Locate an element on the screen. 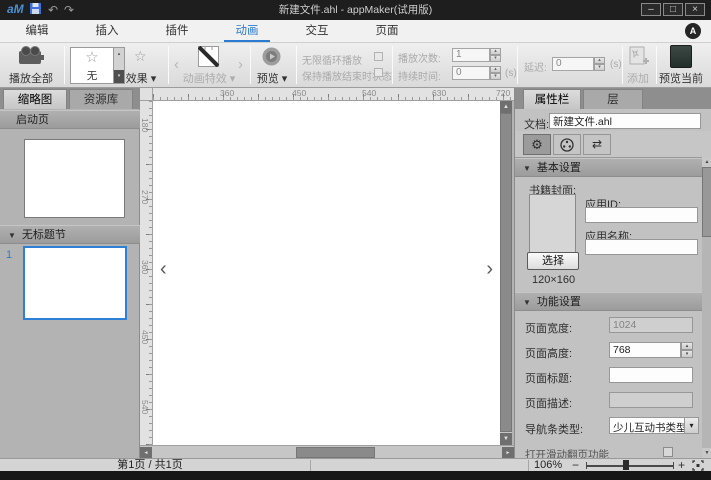 This screenshot has height=480, width=711. page-height-label: 页面高度: is located at coordinates (549, 354).